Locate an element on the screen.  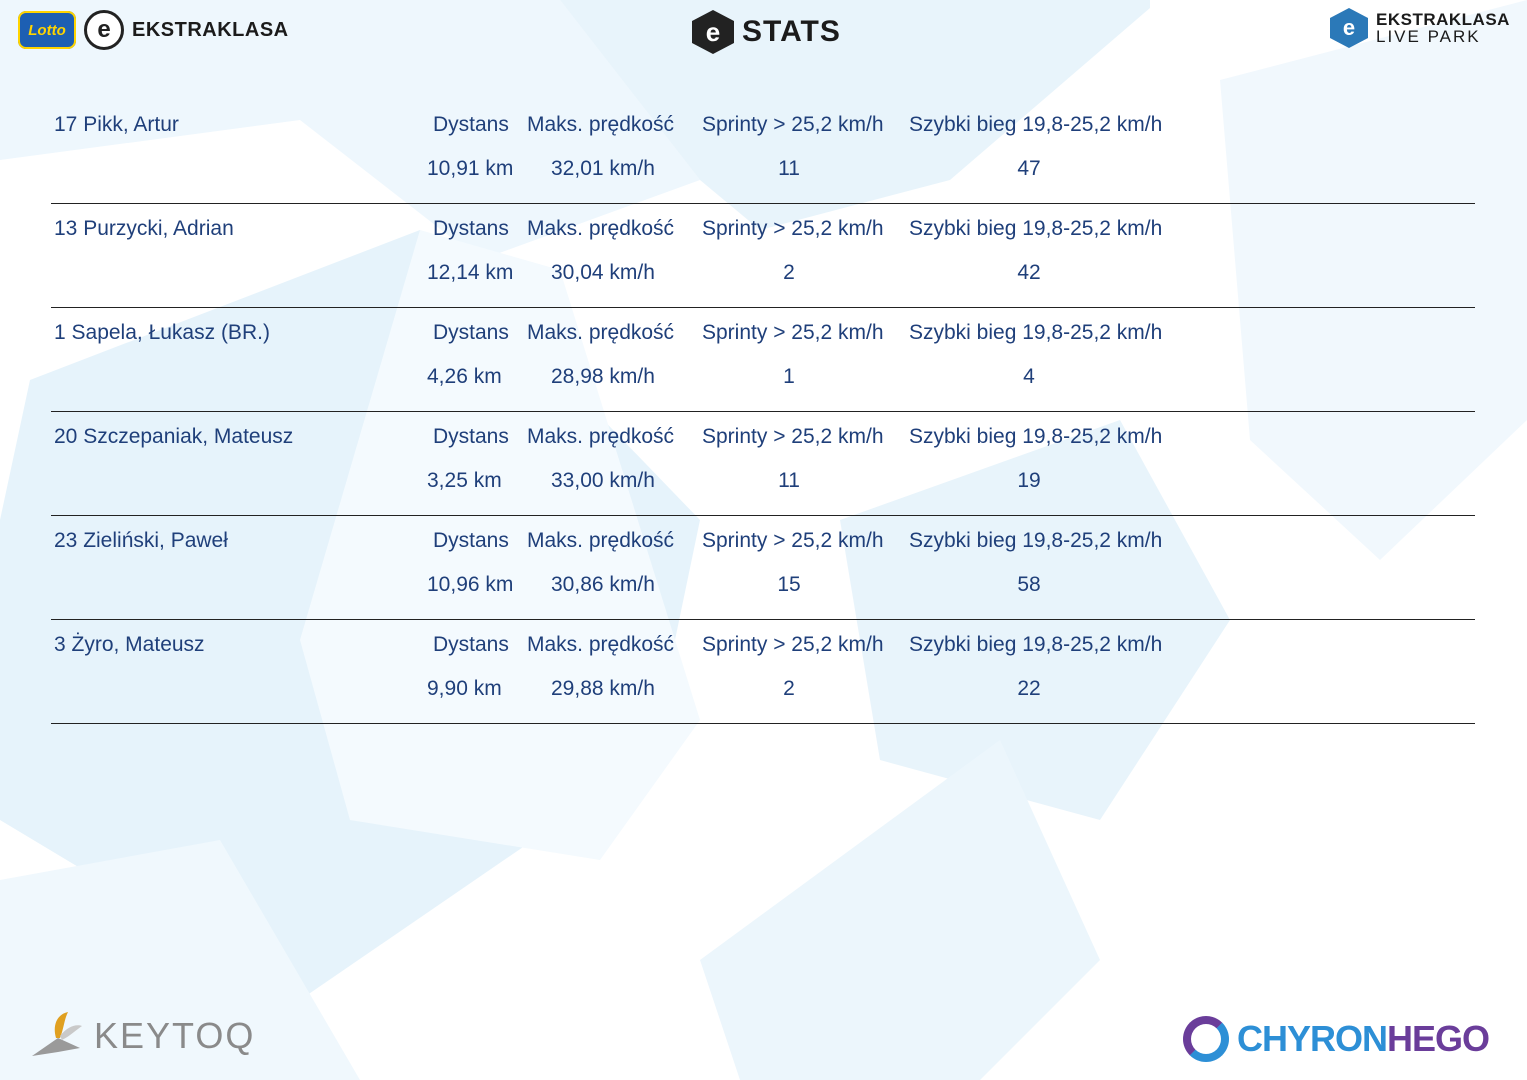
fast-run-value: 4 is located at coordinates (1029, 376).